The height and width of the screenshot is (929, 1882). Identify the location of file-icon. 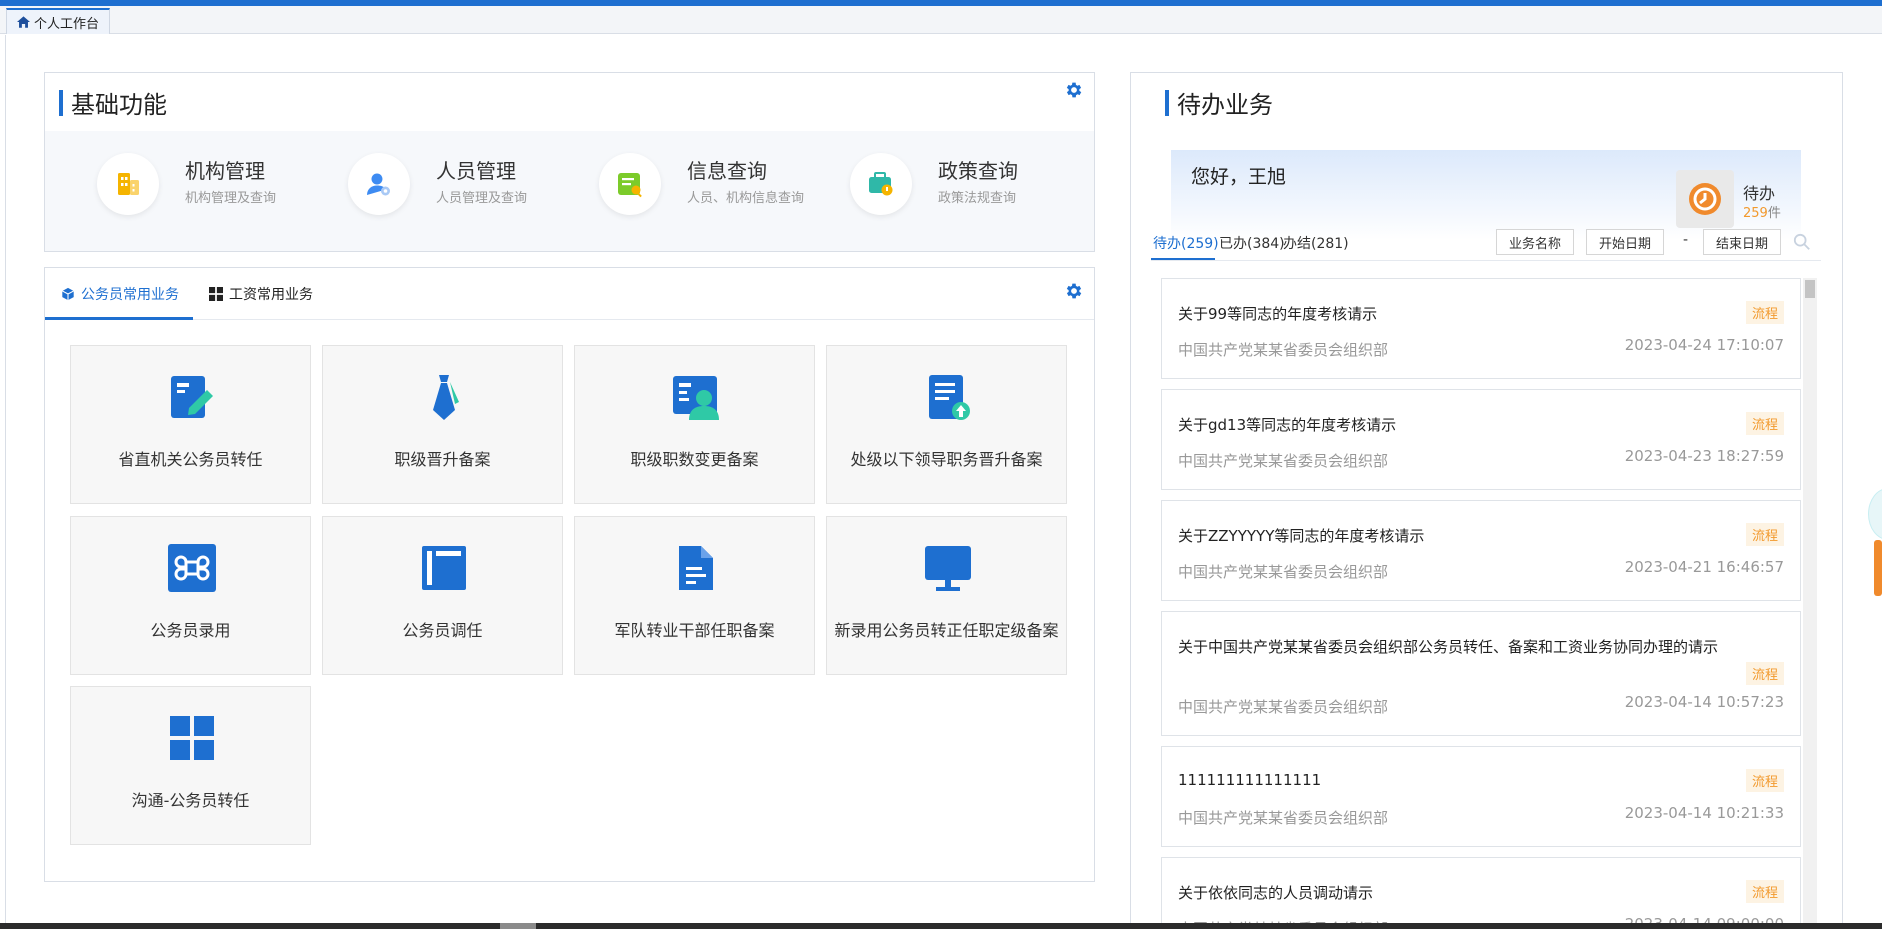
(696, 568).